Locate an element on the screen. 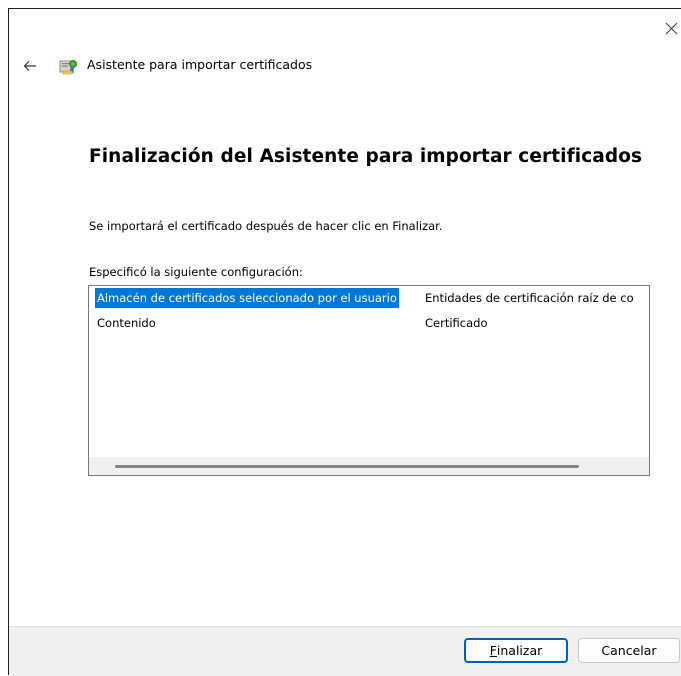 This screenshot has height=676, width=681. setting-value: Certificado is located at coordinates (456, 323).